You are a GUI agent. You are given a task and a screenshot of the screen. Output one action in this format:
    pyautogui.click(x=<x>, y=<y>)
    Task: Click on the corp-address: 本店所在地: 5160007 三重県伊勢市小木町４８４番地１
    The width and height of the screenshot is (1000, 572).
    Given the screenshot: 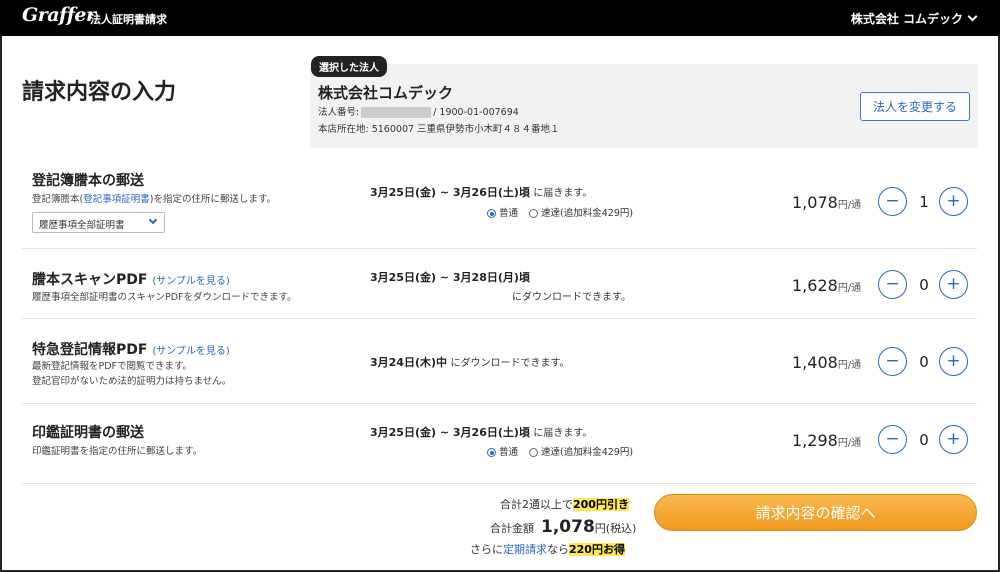 What is the action you would take?
    pyautogui.click(x=439, y=129)
    